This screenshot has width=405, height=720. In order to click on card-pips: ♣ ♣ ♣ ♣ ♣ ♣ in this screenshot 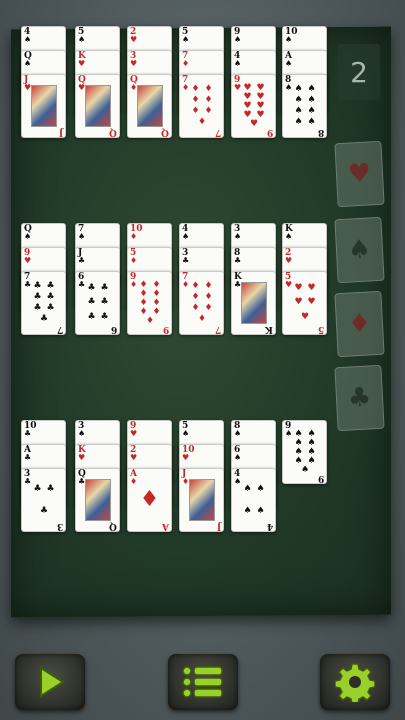, I will do `click(98, 303)`.